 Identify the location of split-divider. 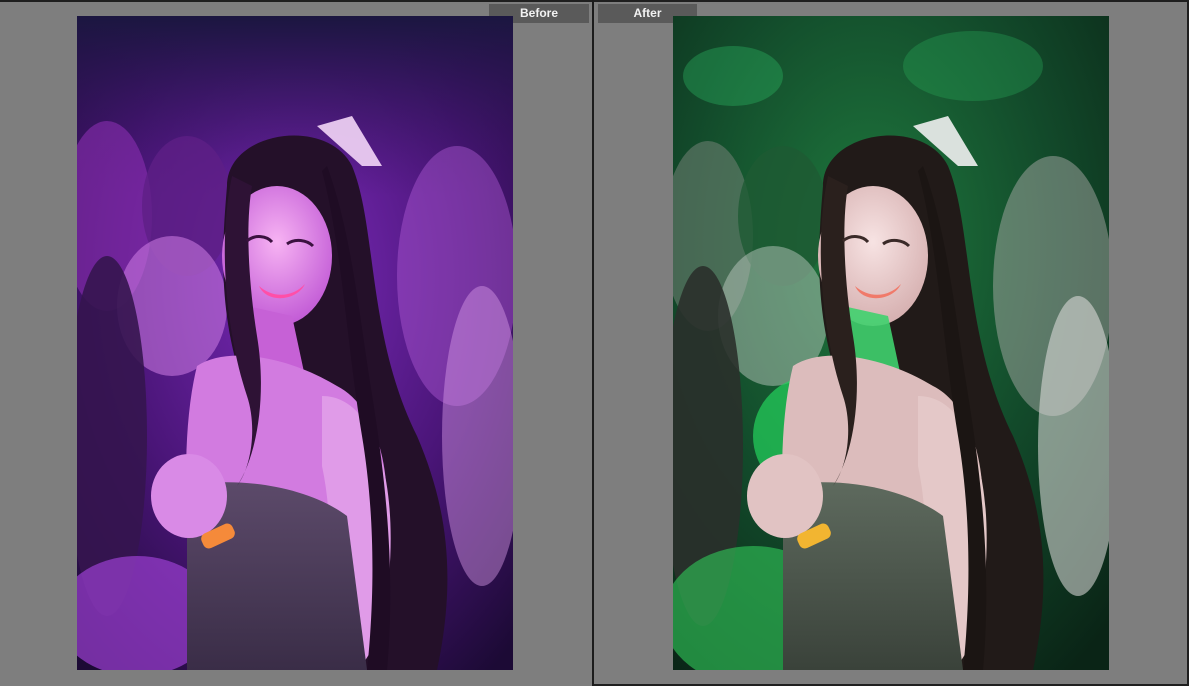
(593, 343).